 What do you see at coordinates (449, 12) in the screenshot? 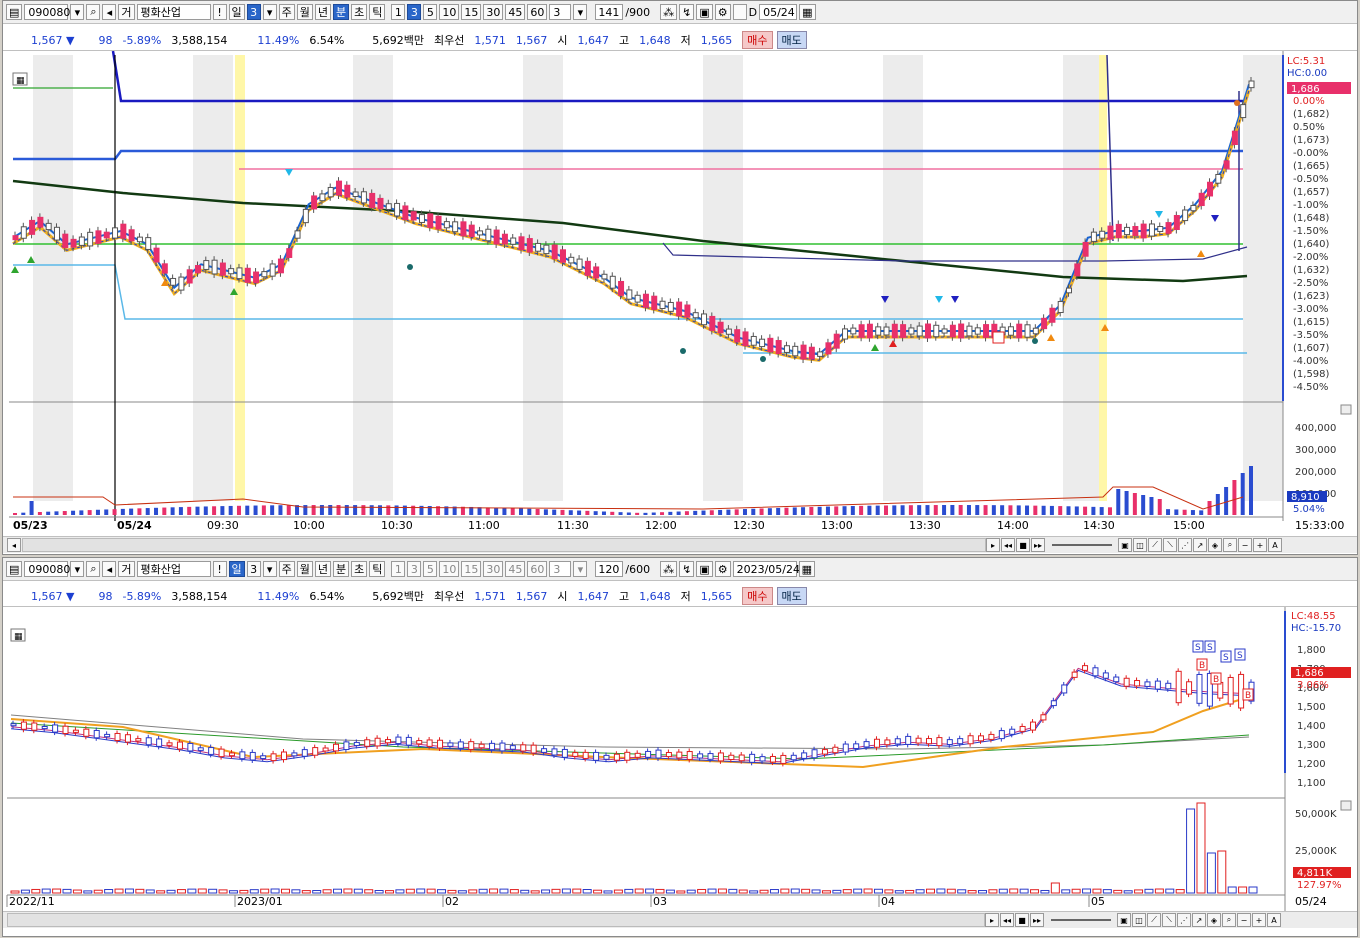
I see `interval-10: 10` at bounding box center [449, 12].